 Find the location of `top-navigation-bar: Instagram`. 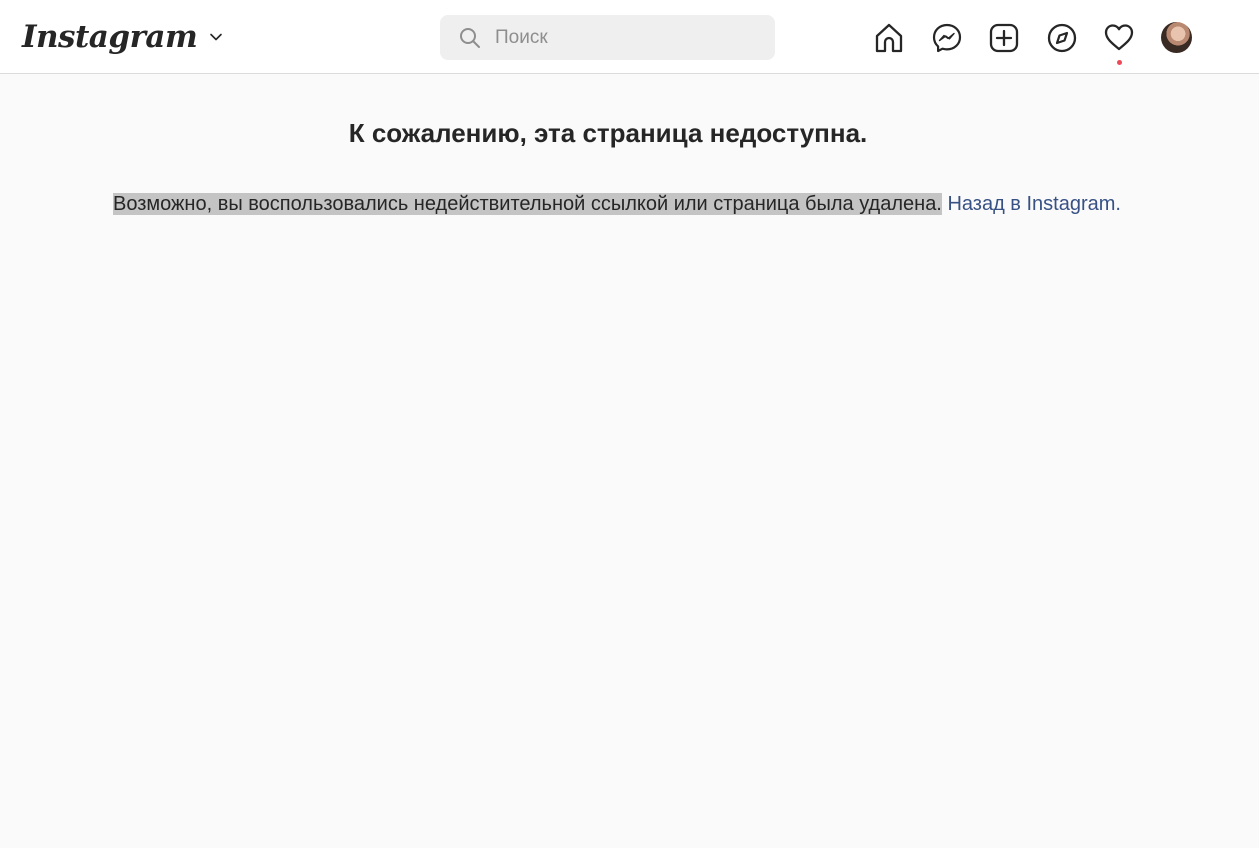

top-navigation-bar: Instagram is located at coordinates (629, 37).